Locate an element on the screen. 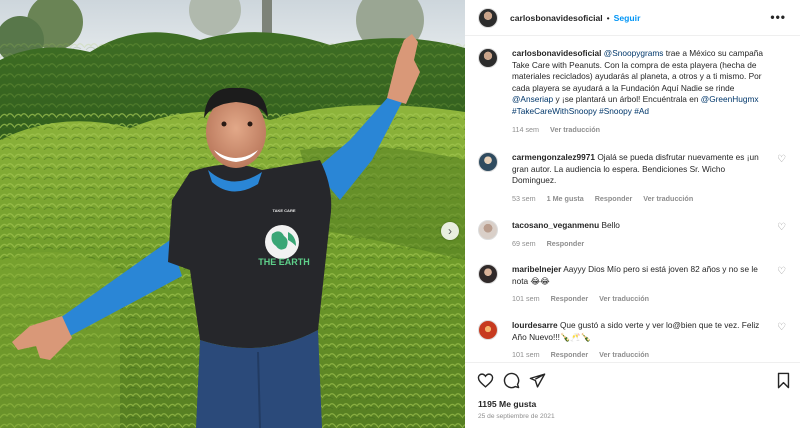 Image resolution: width=800 pixels, height=428 pixels. comment-username: carmengonzalez9971 is located at coordinates (553, 157).